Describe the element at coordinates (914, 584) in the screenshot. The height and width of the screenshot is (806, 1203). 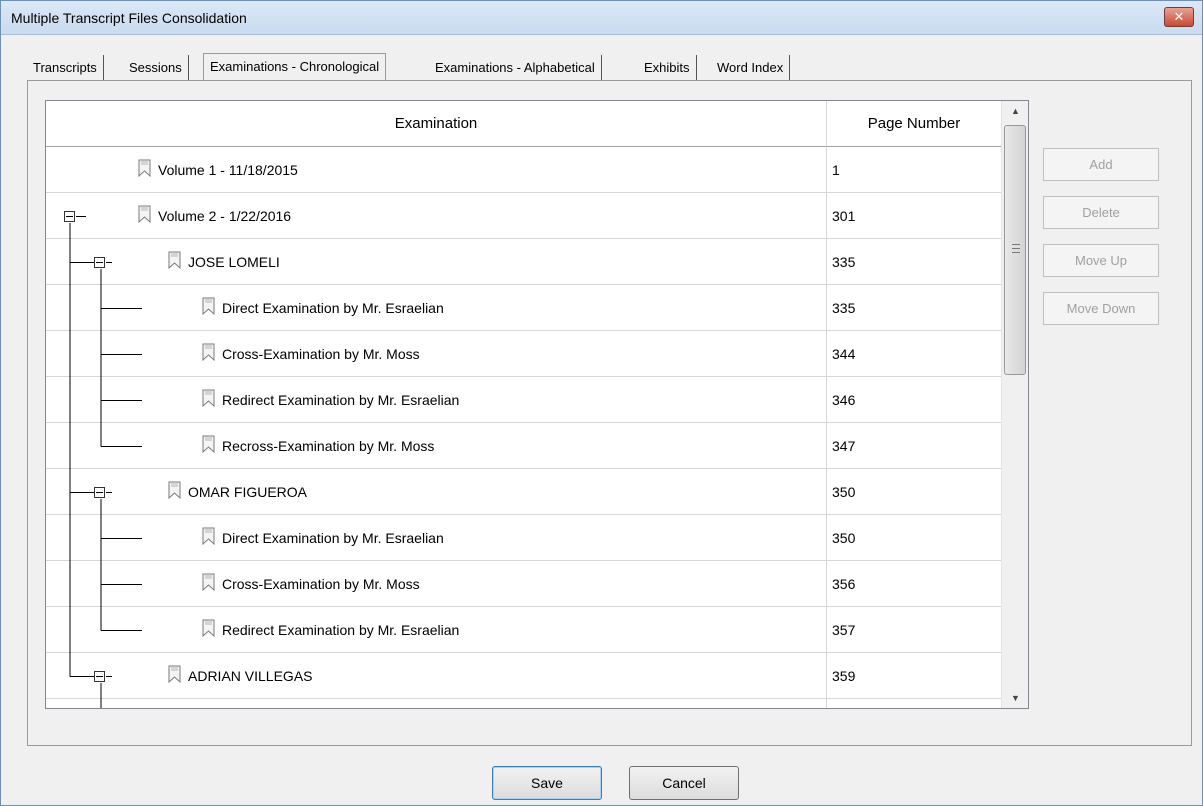
I see `page-number-cell: 356` at that location.